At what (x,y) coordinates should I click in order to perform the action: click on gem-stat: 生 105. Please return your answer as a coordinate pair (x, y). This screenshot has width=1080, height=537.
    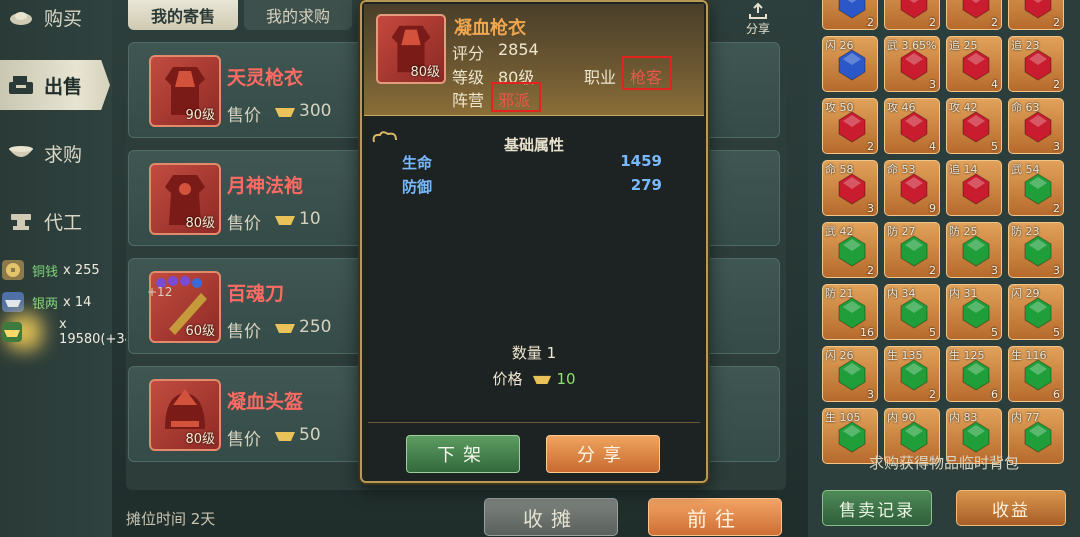
    Looking at the image, I should click on (843, 417).